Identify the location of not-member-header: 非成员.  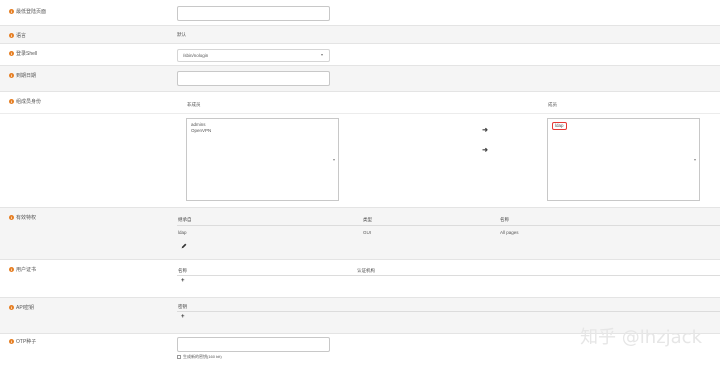
(194, 104).